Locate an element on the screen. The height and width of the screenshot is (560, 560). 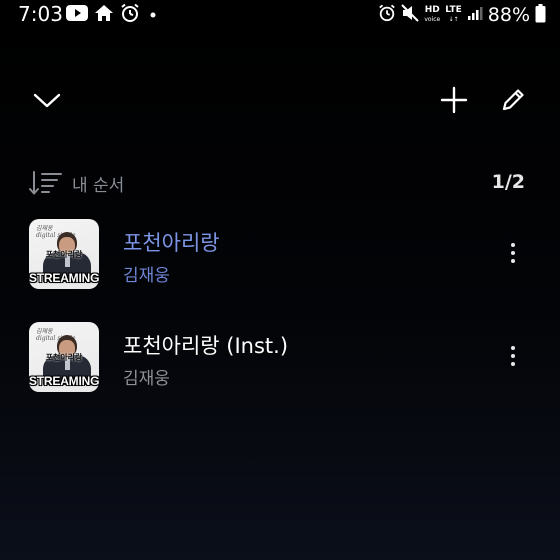
sort-icon is located at coordinates (45, 183).